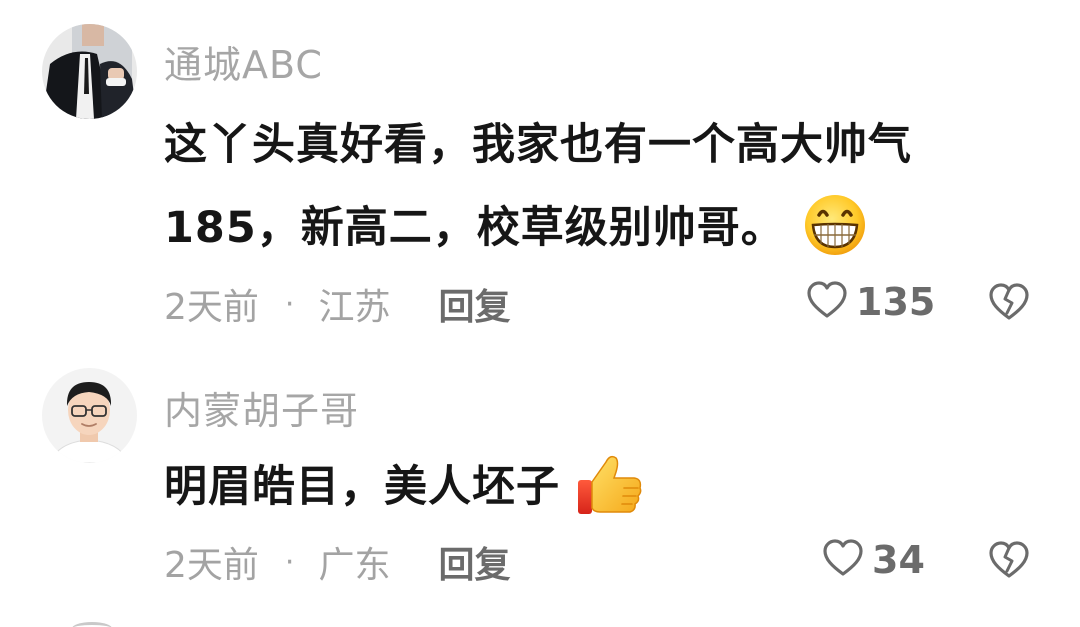 This screenshot has width=1080, height=627. What do you see at coordinates (538, 145) in the screenshot?
I see `comment-text-line: 这丫头真好看，我家也有一个高大帅气` at bounding box center [538, 145].